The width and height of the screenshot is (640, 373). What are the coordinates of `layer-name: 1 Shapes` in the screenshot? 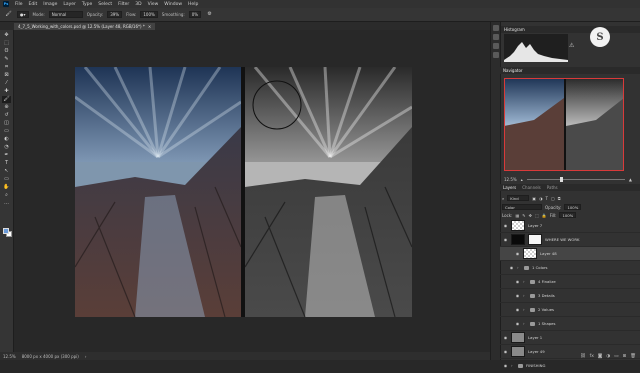 It's located at (547, 323).